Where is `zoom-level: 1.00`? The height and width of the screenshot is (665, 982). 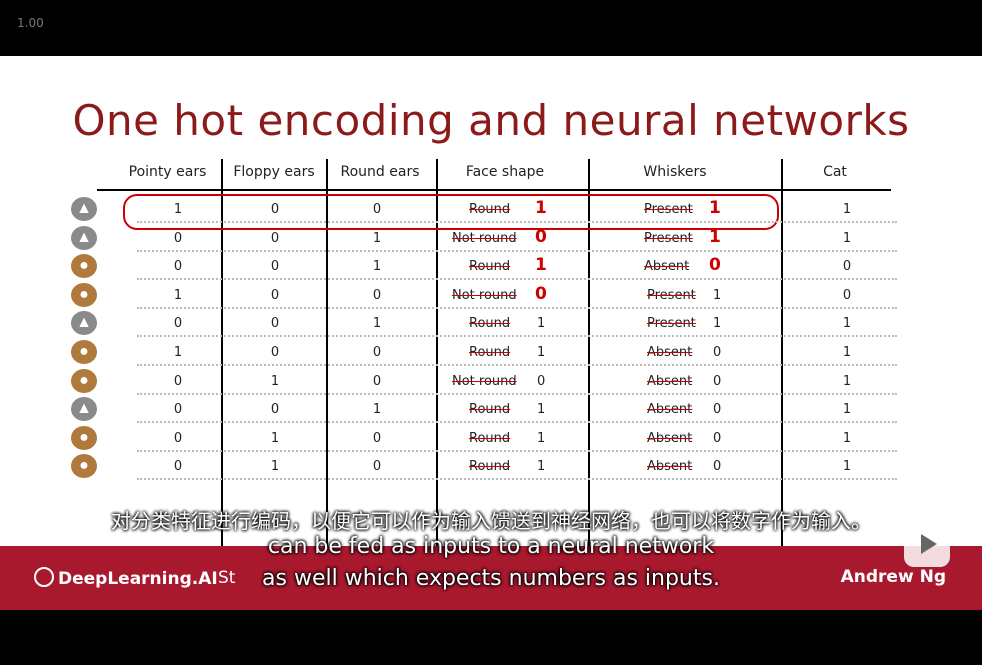
zoom-level: 1.00 is located at coordinates (30, 23).